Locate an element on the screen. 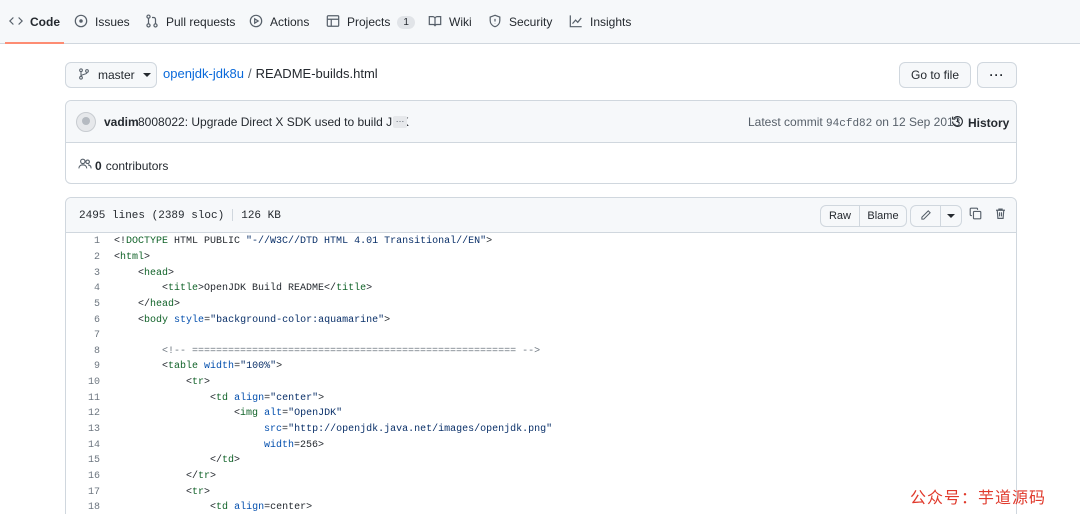 The width and height of the screenshot is (1080, 514). blame-button: Blame is located at coordinates (883, 216).